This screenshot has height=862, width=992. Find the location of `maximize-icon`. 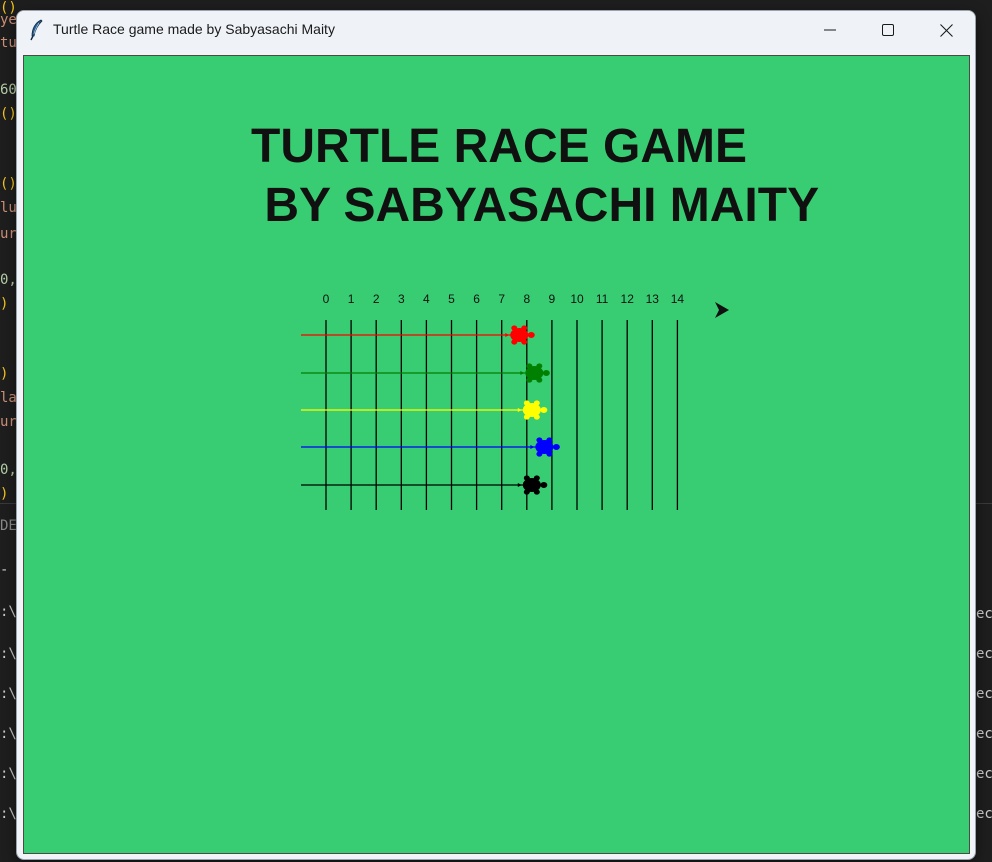

maximize-icon is located at coordinates (888, 30).